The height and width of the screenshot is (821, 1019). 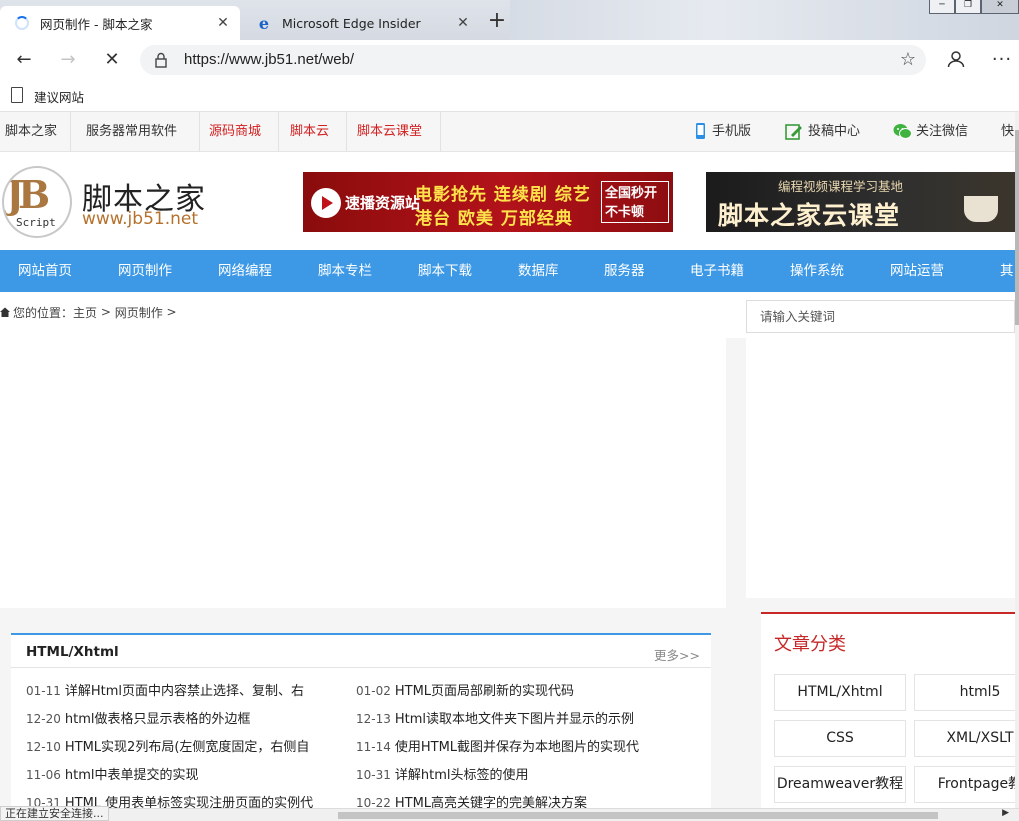 What do you see at coordinates (309, 132) in the screenshot?
I see `topnav-item-script-cloud: 脚本云` at bounding box center [309, 132].